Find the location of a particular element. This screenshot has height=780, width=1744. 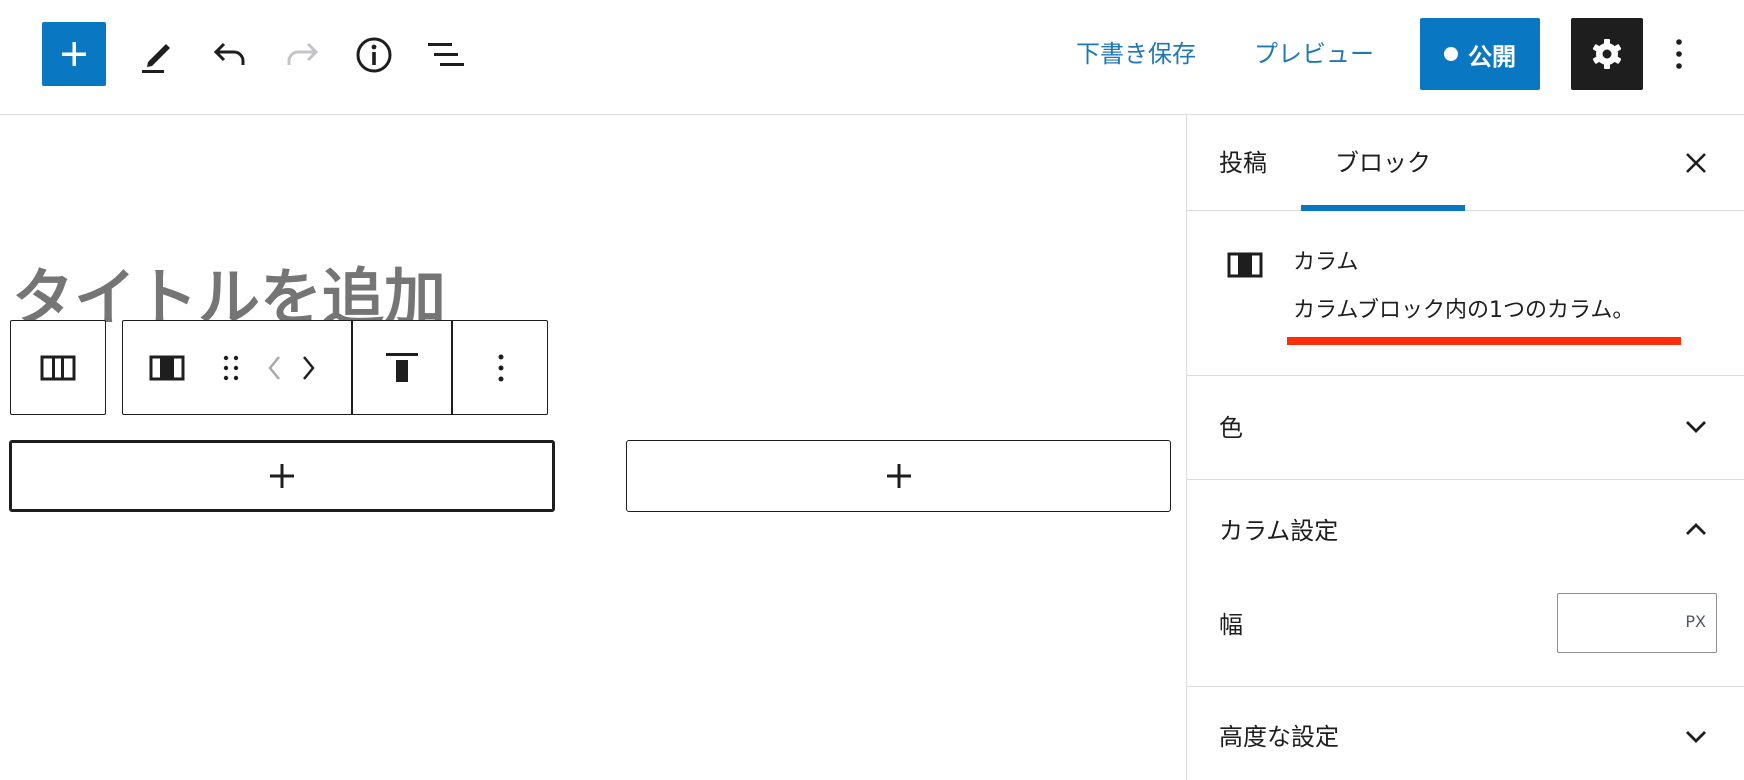

settings-button is located at coordinates (1607, 54).